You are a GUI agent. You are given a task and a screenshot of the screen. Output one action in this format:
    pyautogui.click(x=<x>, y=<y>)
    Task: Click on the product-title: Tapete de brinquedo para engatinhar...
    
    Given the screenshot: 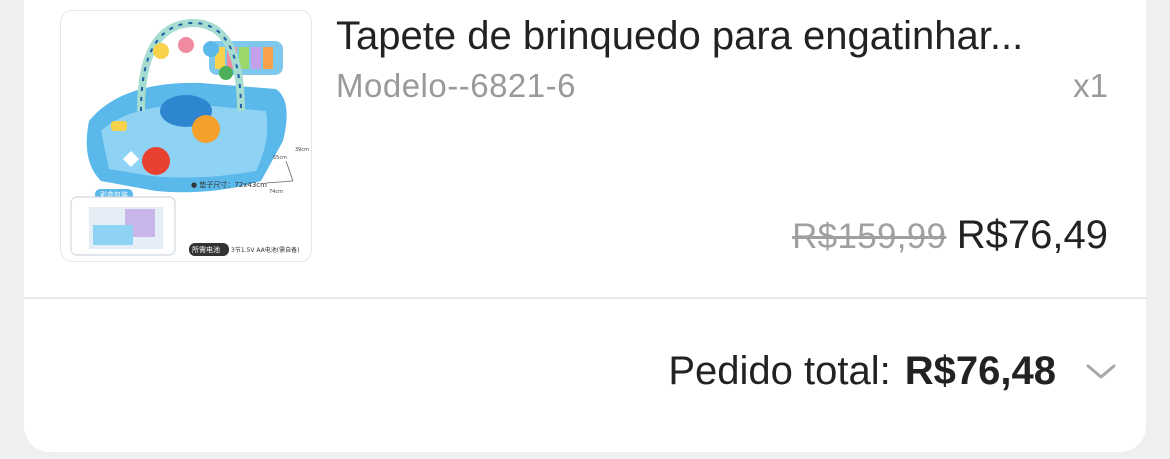 What is the action you would take?
    pyautogui.click(x=736, y=36)
    